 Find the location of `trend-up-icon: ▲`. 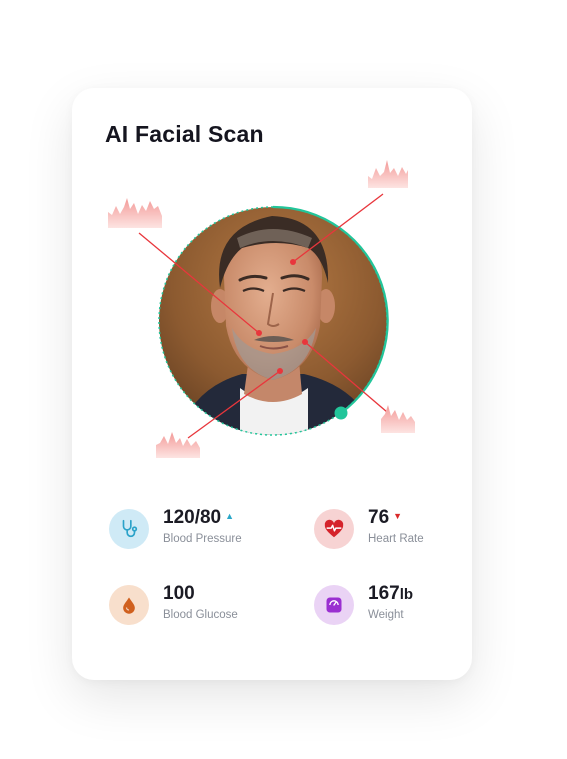

trend-up-icon: ▲ is located at coordinates (230, 516).